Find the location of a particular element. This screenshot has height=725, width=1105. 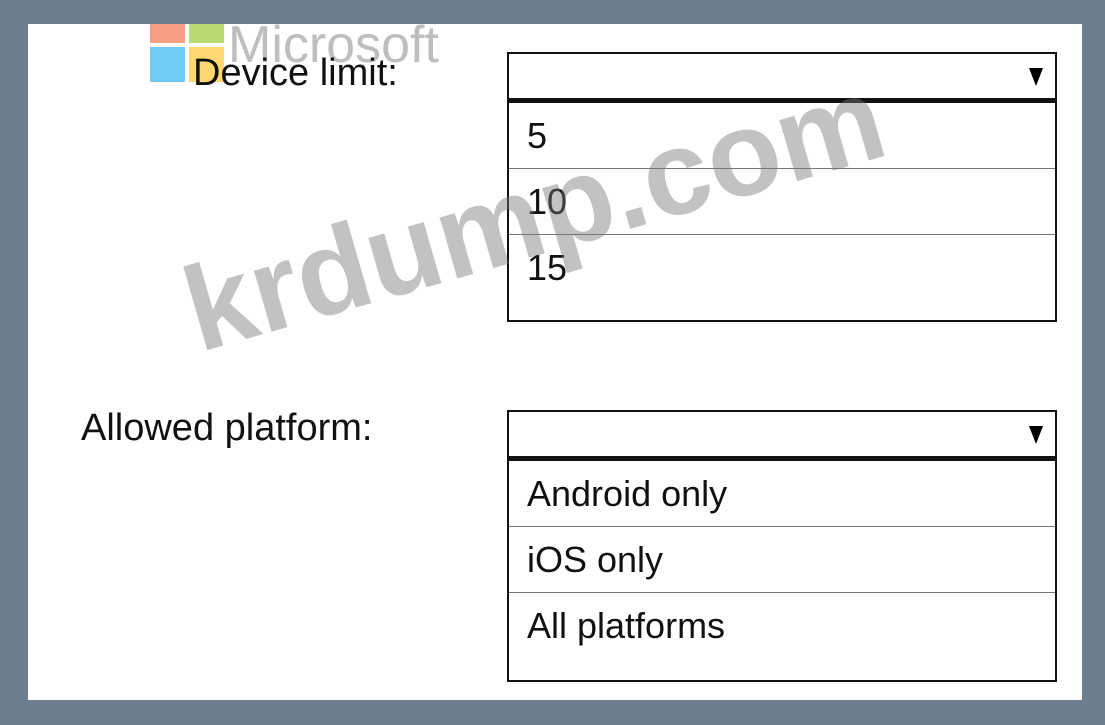

device-limit-option: 10 is located at coordinates (782, 202).